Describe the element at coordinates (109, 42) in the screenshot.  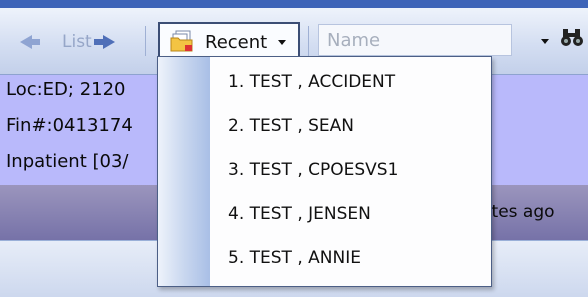
I see `forward-arrow-icon` at that location.